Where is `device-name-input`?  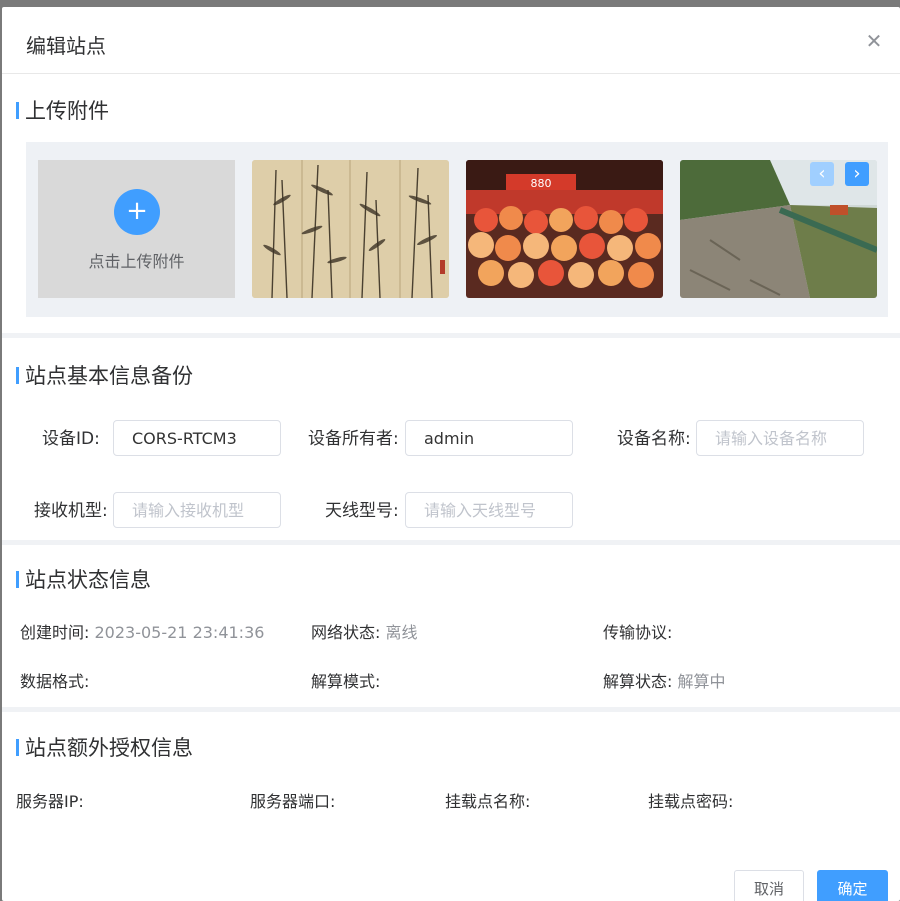 device-name-input is located at coordinates (780, 438).